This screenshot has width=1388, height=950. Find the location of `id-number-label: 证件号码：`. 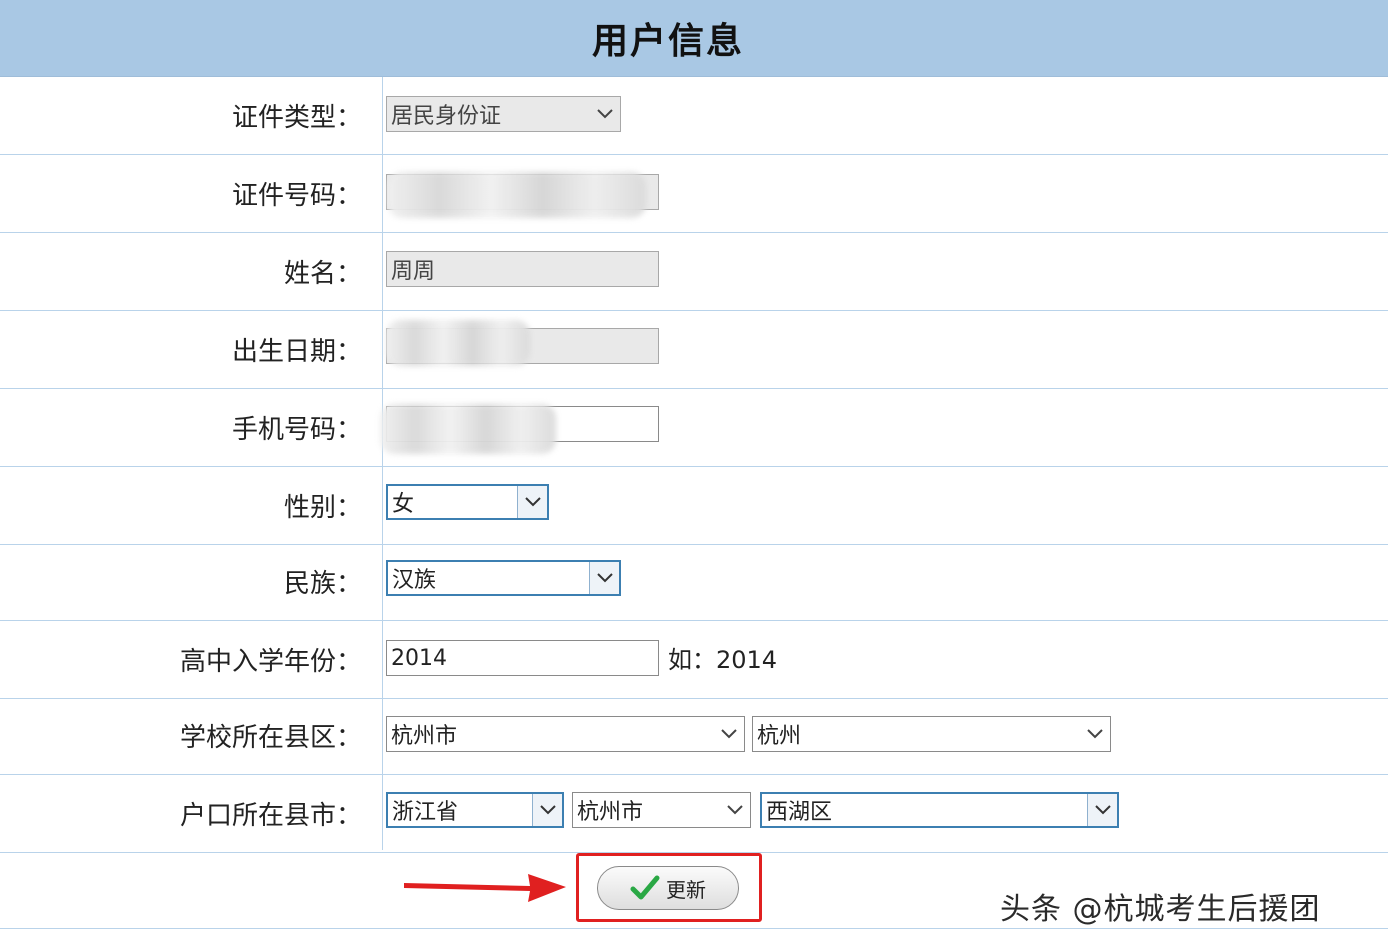

id-number-label: 证件号码： is located at coordinates (296, 196).